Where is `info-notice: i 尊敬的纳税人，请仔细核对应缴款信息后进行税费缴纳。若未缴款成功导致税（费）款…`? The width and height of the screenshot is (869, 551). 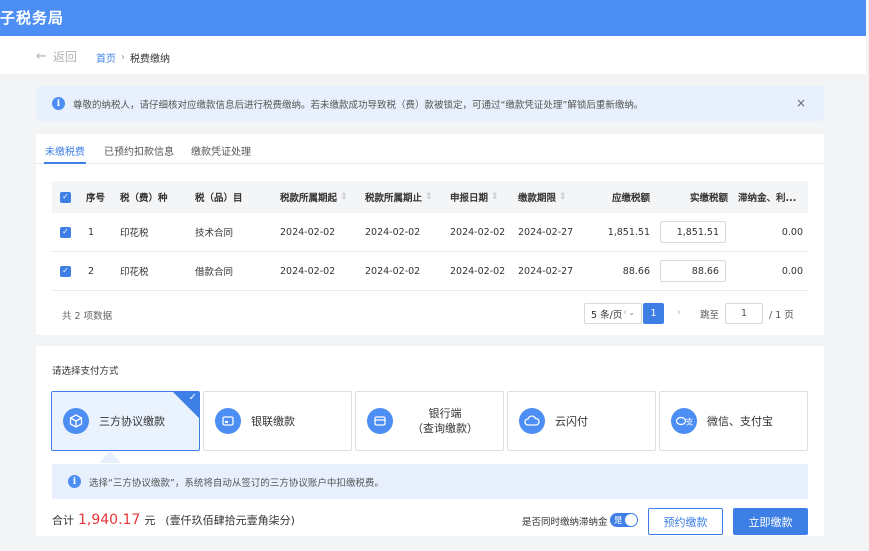
info-notice: i 尊敬的纳税人，请仔细核对应缴款信息后进行税费缴纳。若未缴款成功导致税（费）款… is located at coordinates (430, 103).